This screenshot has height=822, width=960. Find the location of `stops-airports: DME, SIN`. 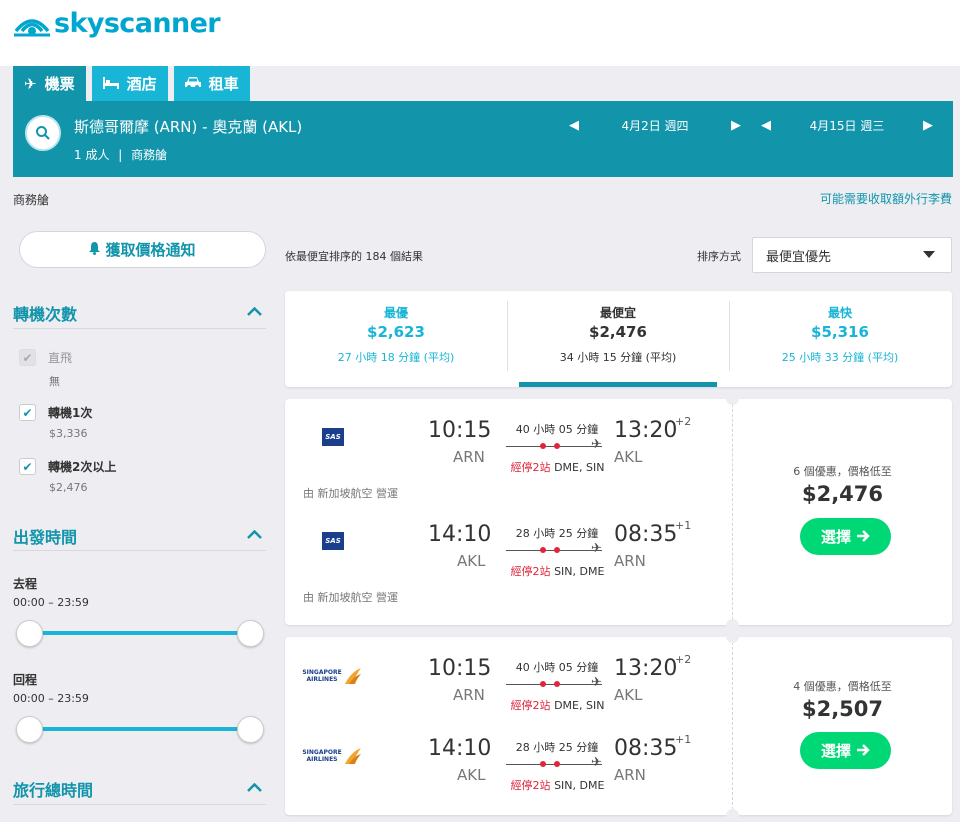

stops-airports: DME, SIN is located at coordinates (579, 467).